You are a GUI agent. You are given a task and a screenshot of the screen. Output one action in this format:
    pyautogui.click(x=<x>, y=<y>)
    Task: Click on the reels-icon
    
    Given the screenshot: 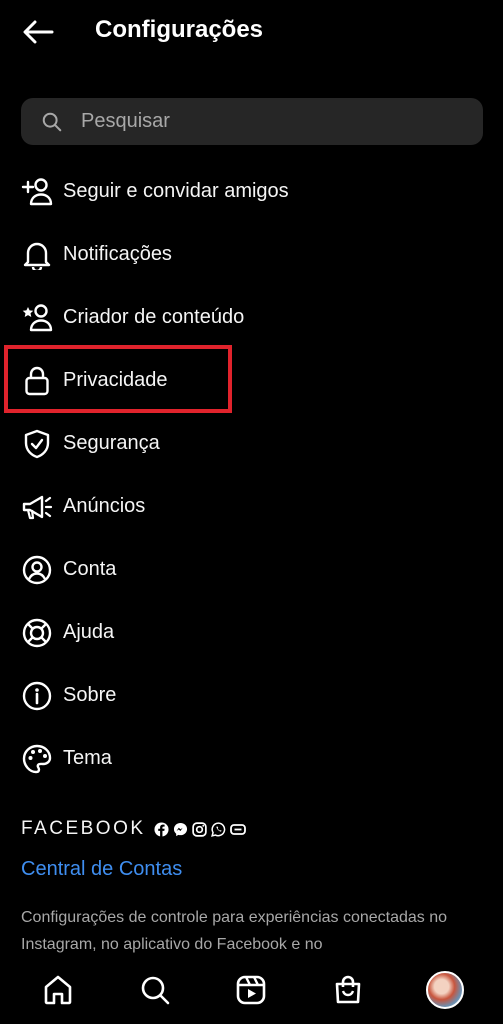 What is the action you would take?
    pyautogui.click(x=251, y=989)
    